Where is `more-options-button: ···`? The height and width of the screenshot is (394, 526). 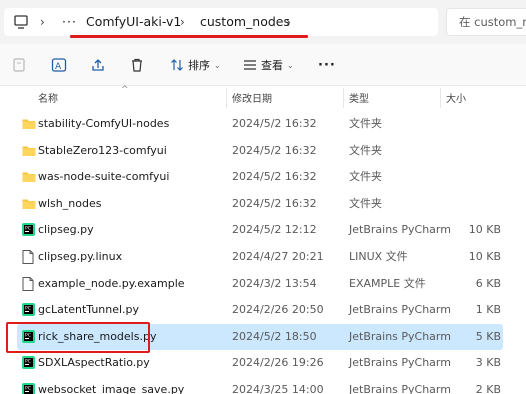 more-options-button: ··· is located at coordinates (327, 65).